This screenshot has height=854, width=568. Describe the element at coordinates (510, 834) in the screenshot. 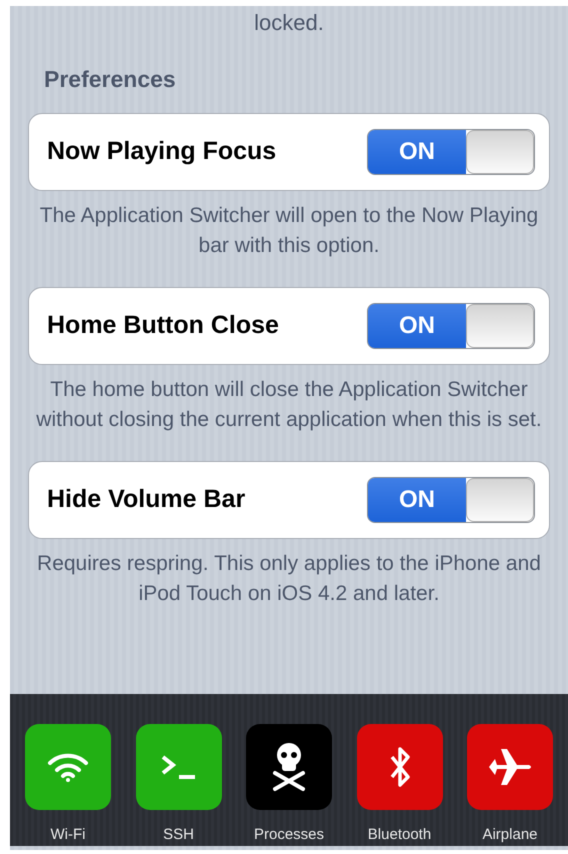

I see `toggle-label: Airplane` at that location.